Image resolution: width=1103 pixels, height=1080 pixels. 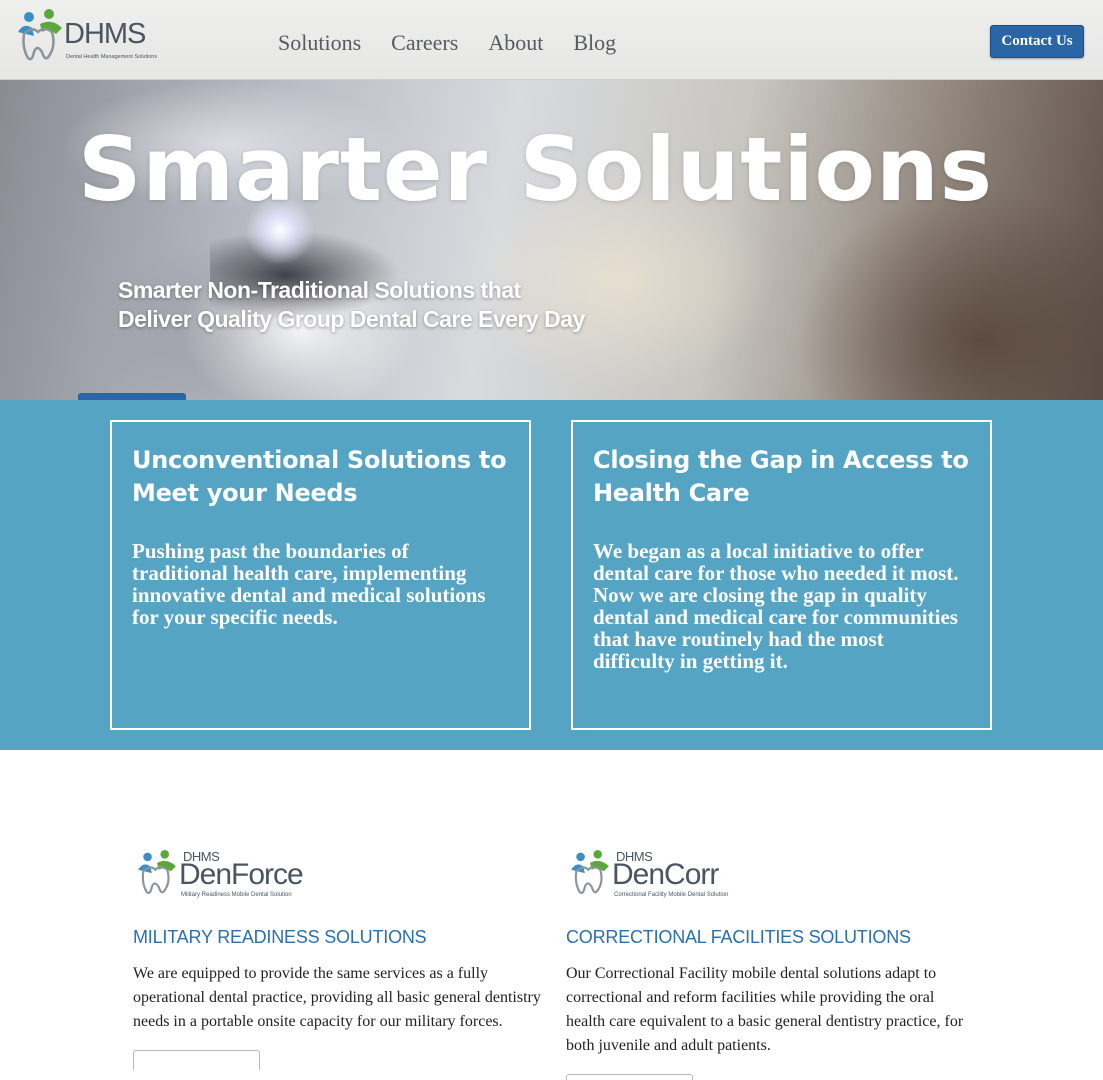 I want to click on value-card-title: Closing the Gap in Access to Health Care, so click(x=781, y=476).